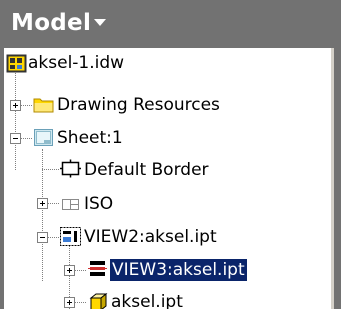 The width and height of the screenshot is (341, 309). What do you see at coordinates (146, 170) in the screenshot?
I see `tree-item-label: Default Border` at bounding box center [146, 170].